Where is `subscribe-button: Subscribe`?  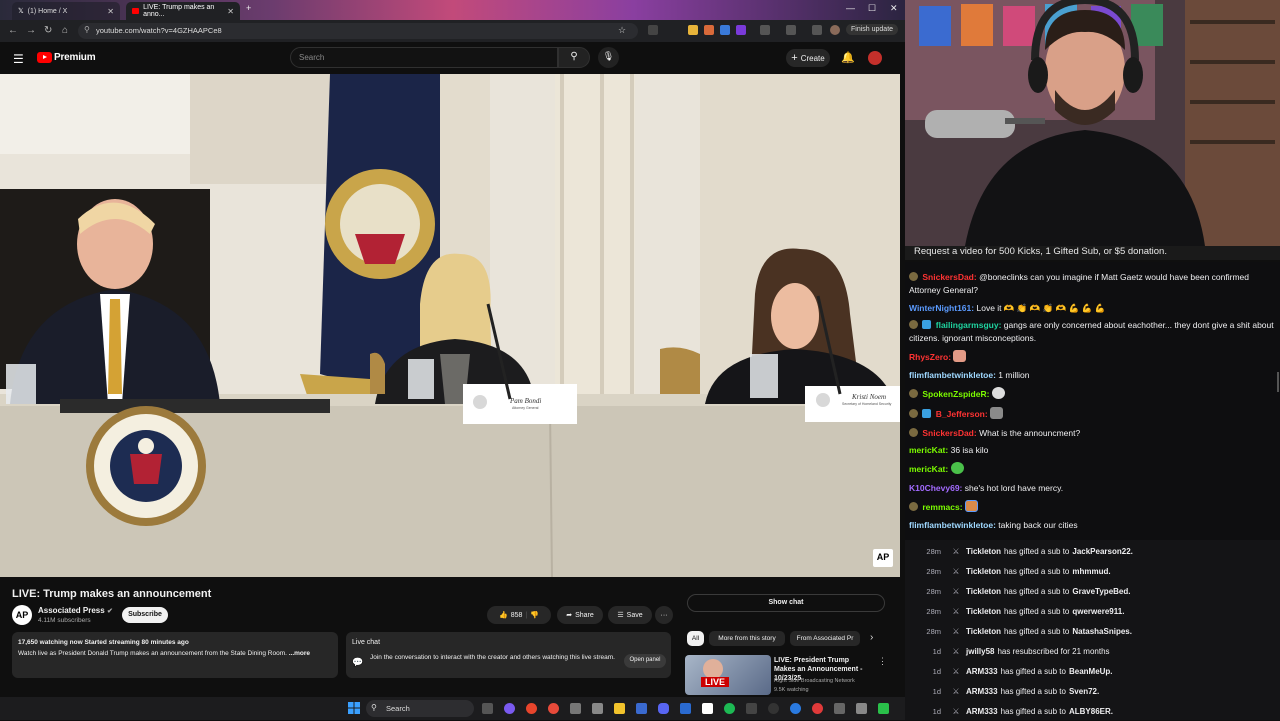 subscribe-button: Subscribe is located at coordinates (145, 615).